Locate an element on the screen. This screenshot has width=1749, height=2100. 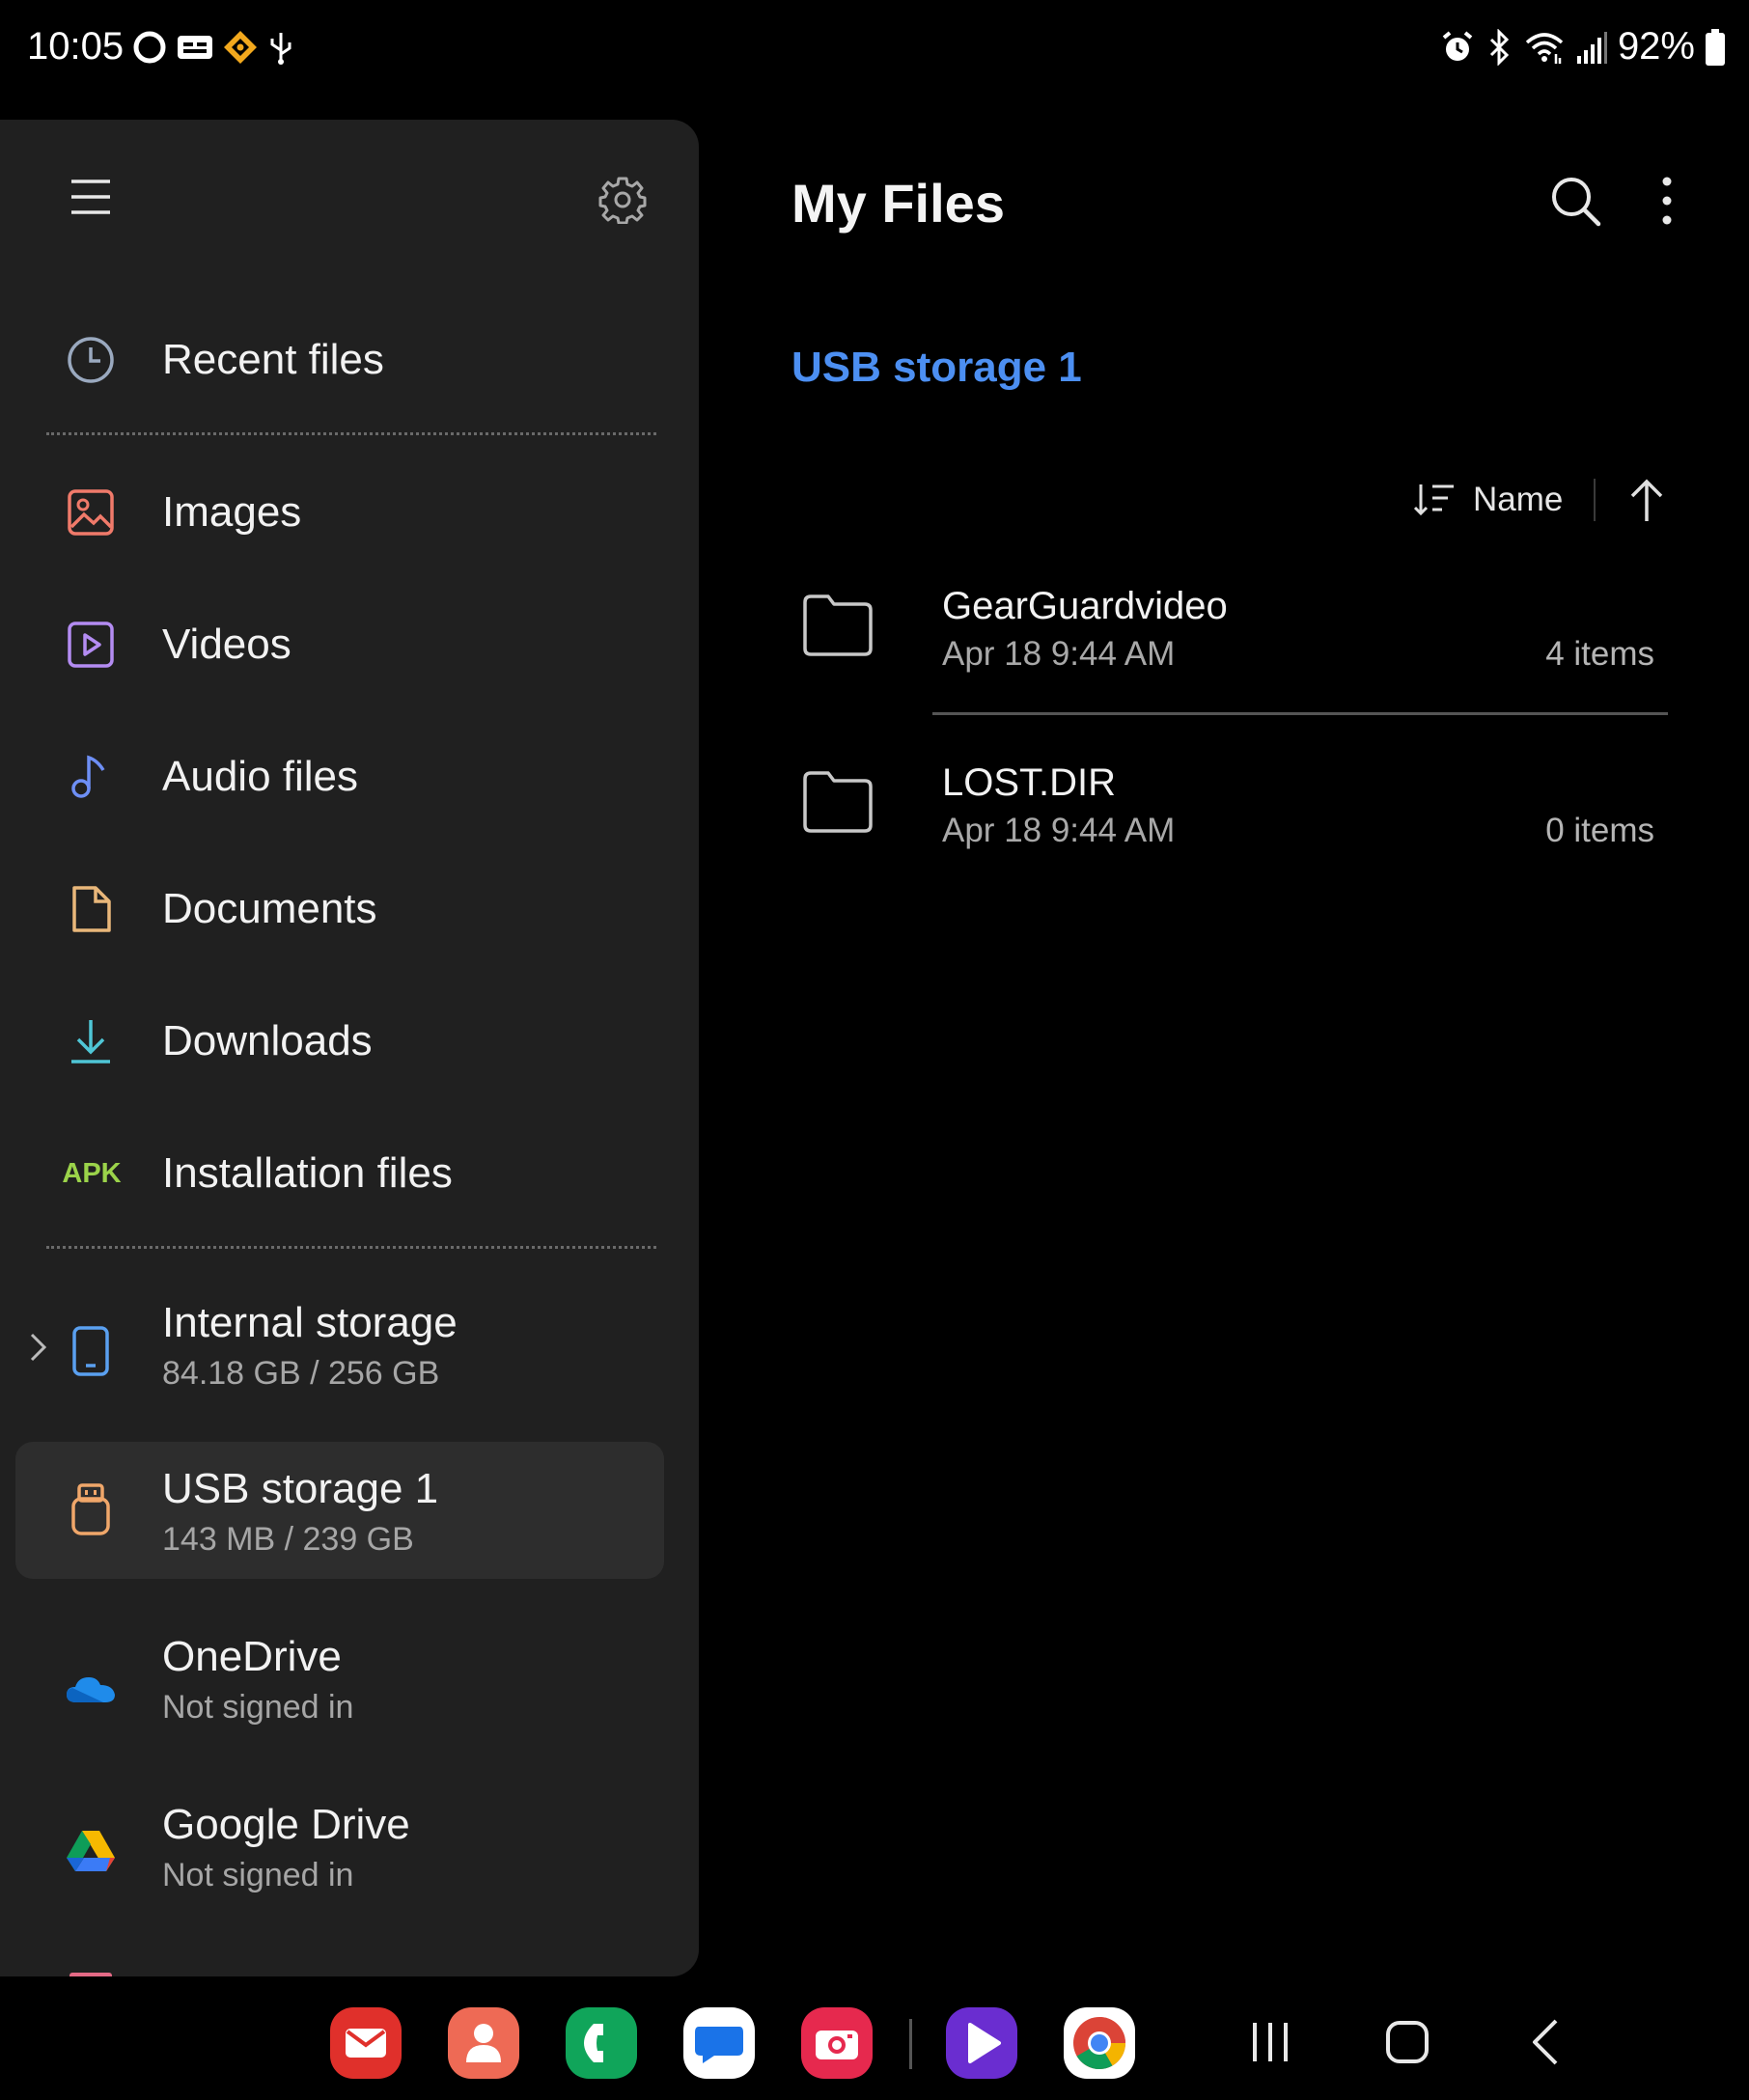
signal-icon is located at coordinates (1591, 47).